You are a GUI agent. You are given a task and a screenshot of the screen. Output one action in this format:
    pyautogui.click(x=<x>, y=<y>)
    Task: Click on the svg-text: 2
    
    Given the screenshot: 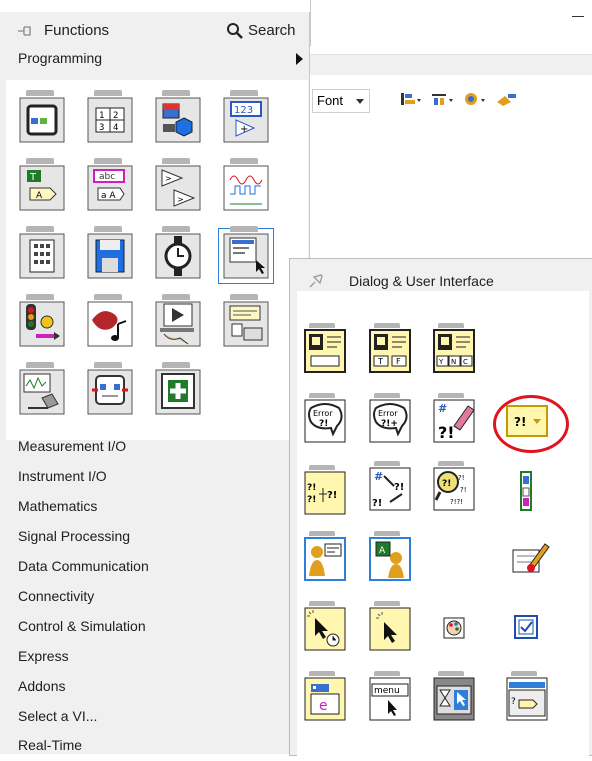 What is the action you would take?
    pyautogui.click(x=115, y=116)
    